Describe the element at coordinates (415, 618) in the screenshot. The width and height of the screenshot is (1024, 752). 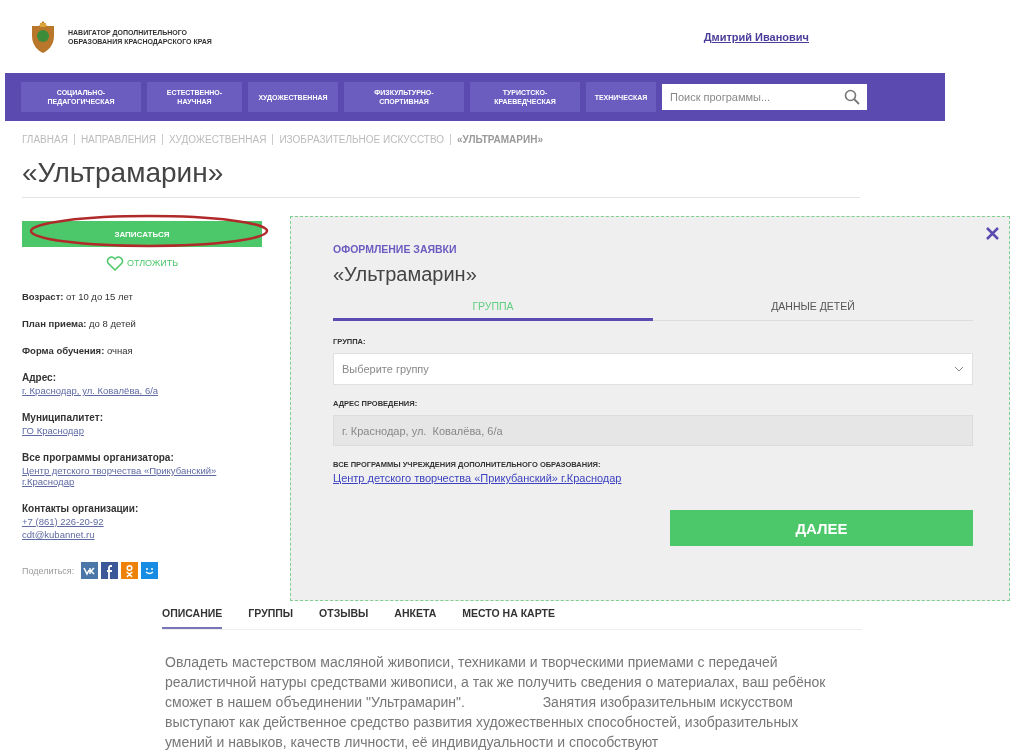
I see `content-tab: АНКЕТА` at that location.